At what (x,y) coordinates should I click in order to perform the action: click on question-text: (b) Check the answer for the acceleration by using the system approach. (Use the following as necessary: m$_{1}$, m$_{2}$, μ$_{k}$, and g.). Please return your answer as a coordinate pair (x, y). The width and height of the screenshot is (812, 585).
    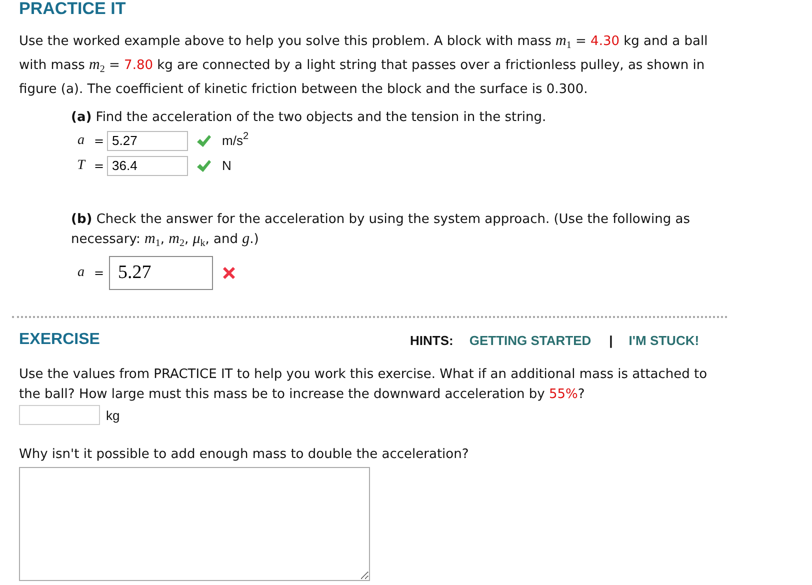
    Looking at the image, I should click on (381, 230).